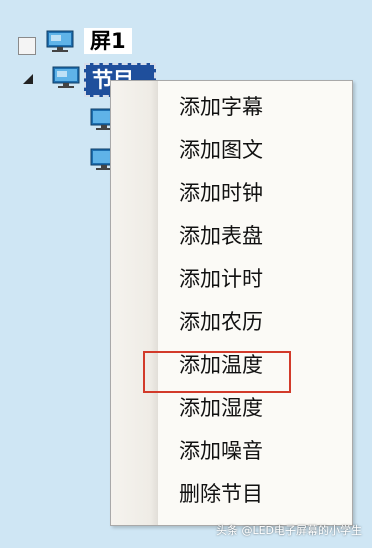  What do you see at coordinates (288, 530) in the screenshot?
I see `watermark: 头条 @LED电子屏幕的小学生` at bounding box center [288, 530].